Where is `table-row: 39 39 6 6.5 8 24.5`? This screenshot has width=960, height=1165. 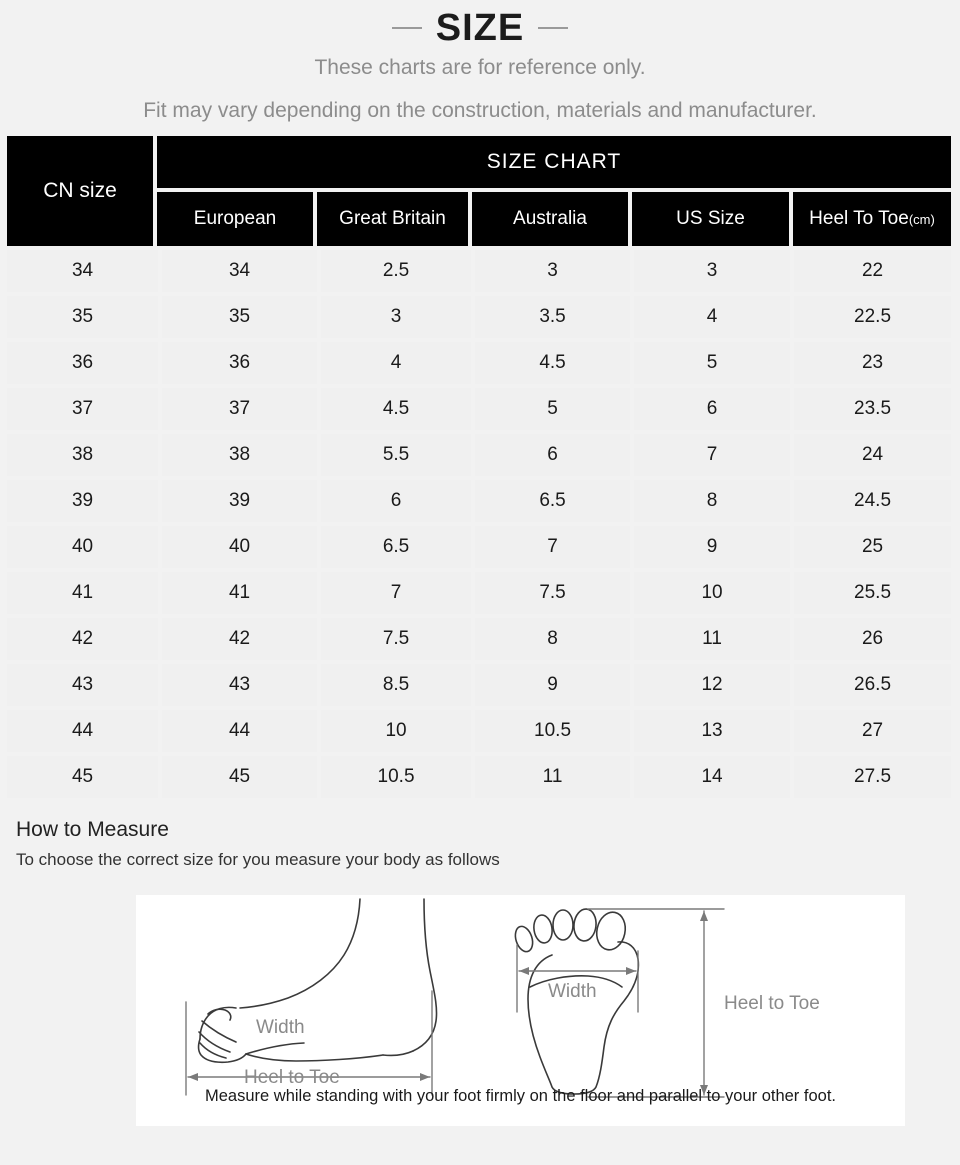
table-row: 39 39 6 6.5 8 24.5 is located at coordinates (479, 501).